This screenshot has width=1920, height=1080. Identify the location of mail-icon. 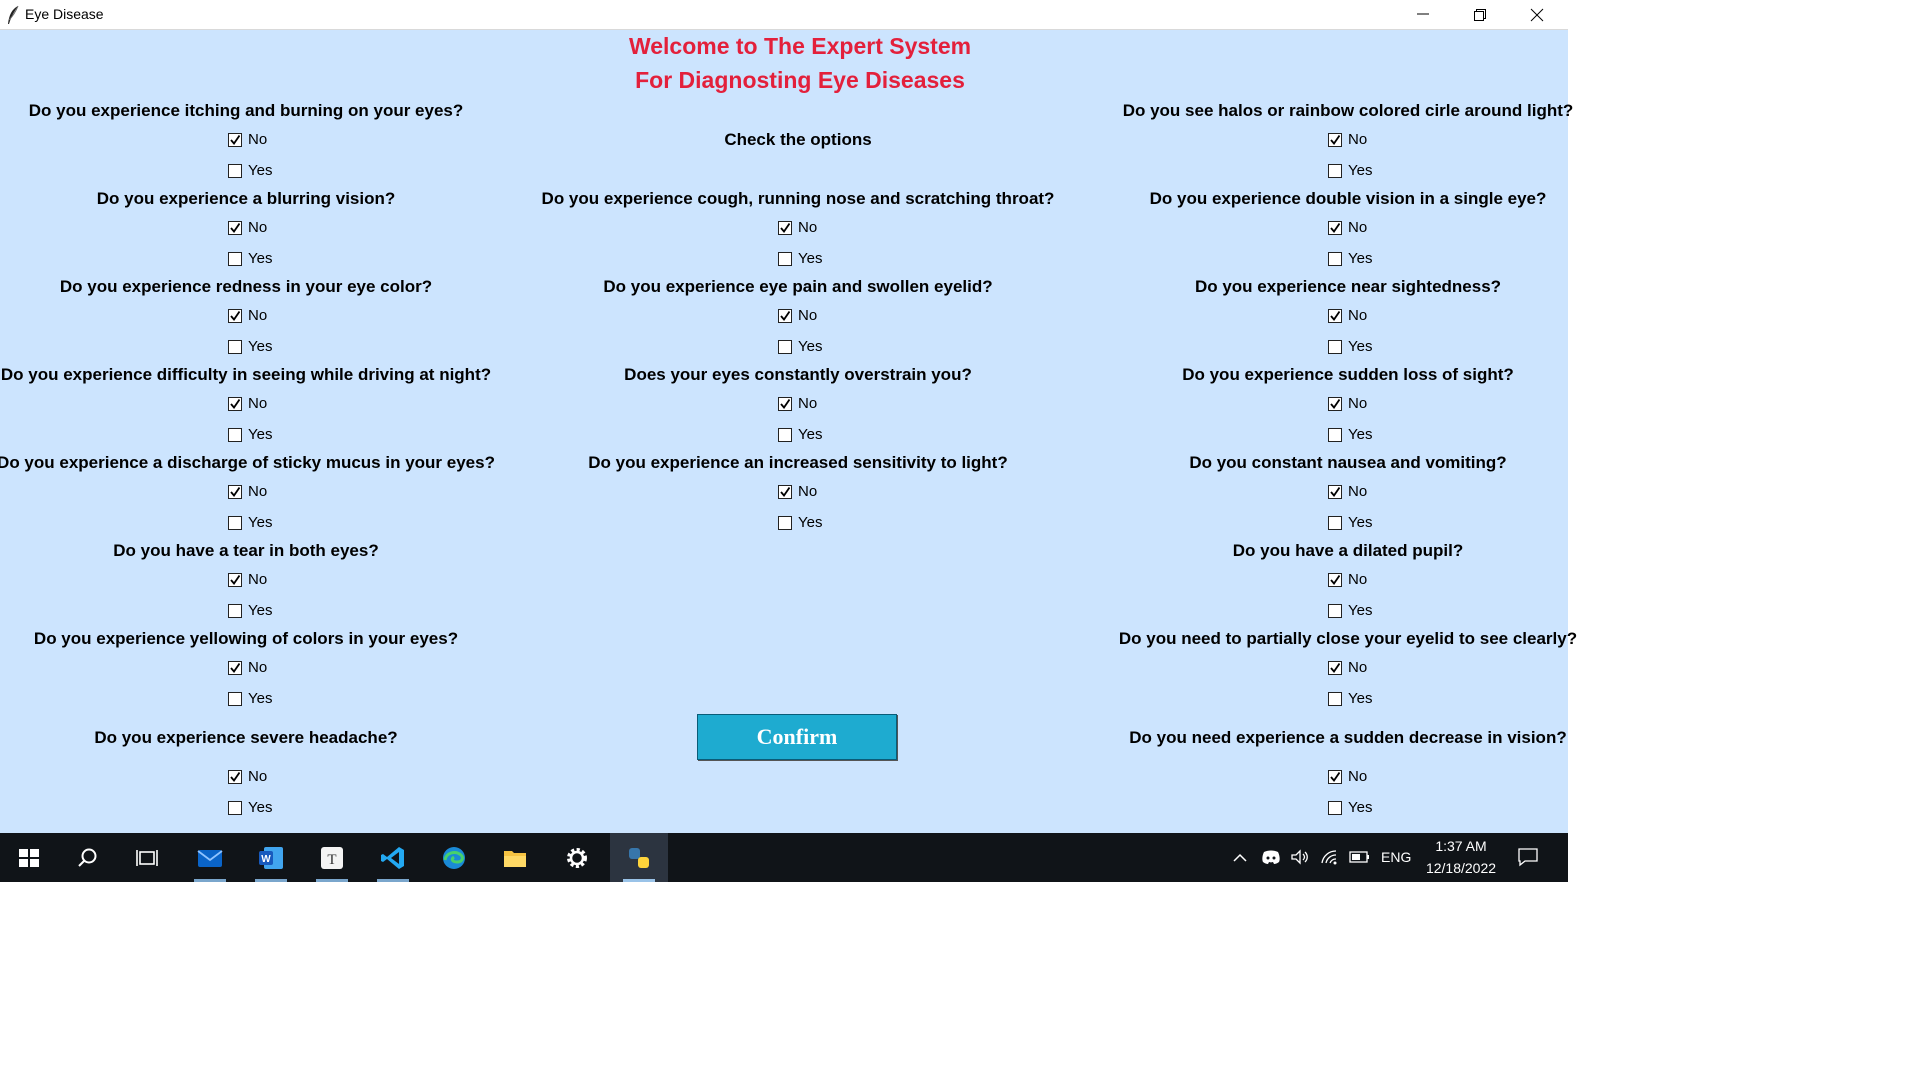
(210, 858).